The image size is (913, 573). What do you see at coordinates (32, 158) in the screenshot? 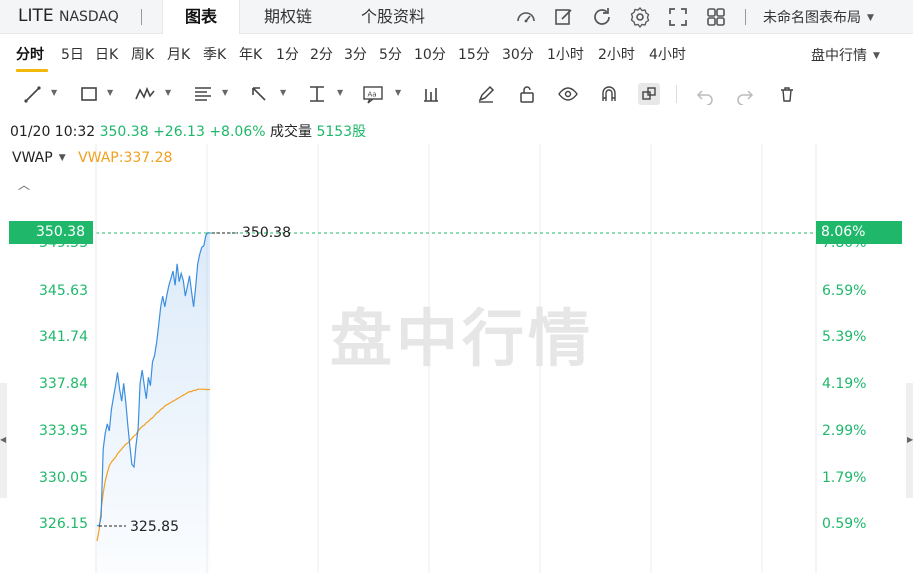
I see `indicator-name: VWAP` at bounding box center [32, 158].